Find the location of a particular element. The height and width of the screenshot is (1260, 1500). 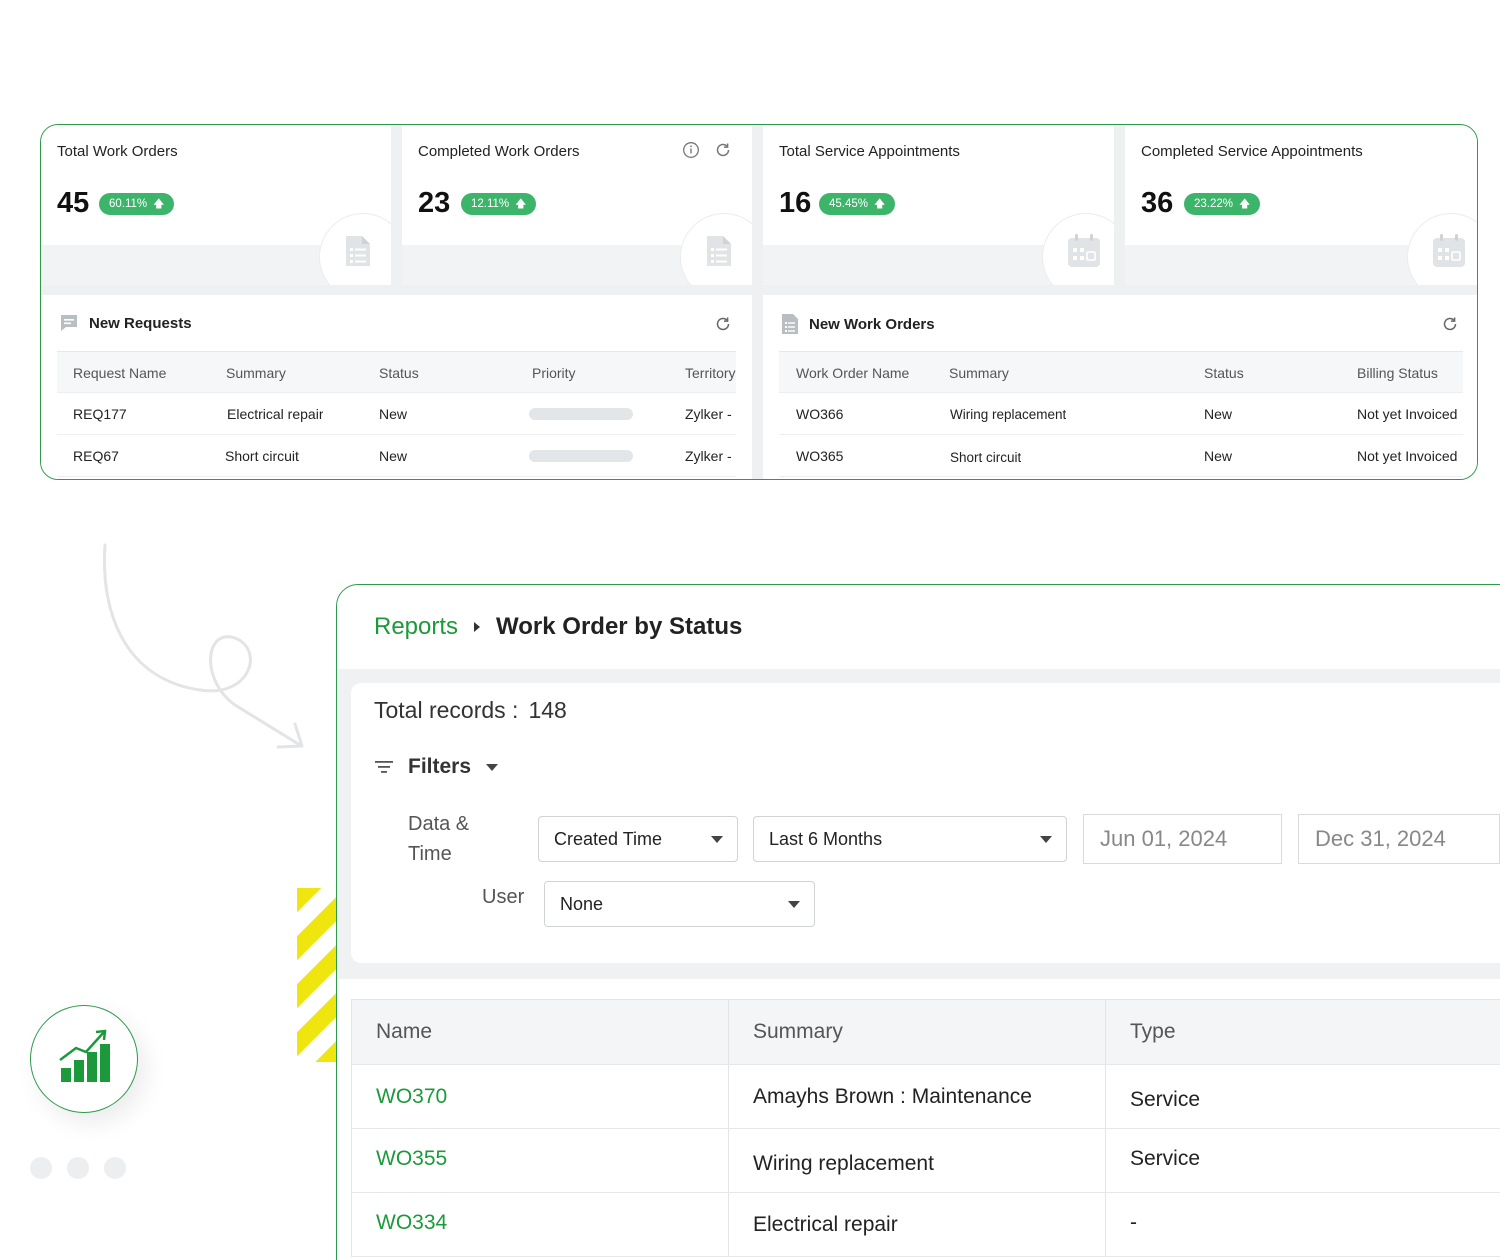

column-header: Billing Status is located at coordinates (1397, 373).